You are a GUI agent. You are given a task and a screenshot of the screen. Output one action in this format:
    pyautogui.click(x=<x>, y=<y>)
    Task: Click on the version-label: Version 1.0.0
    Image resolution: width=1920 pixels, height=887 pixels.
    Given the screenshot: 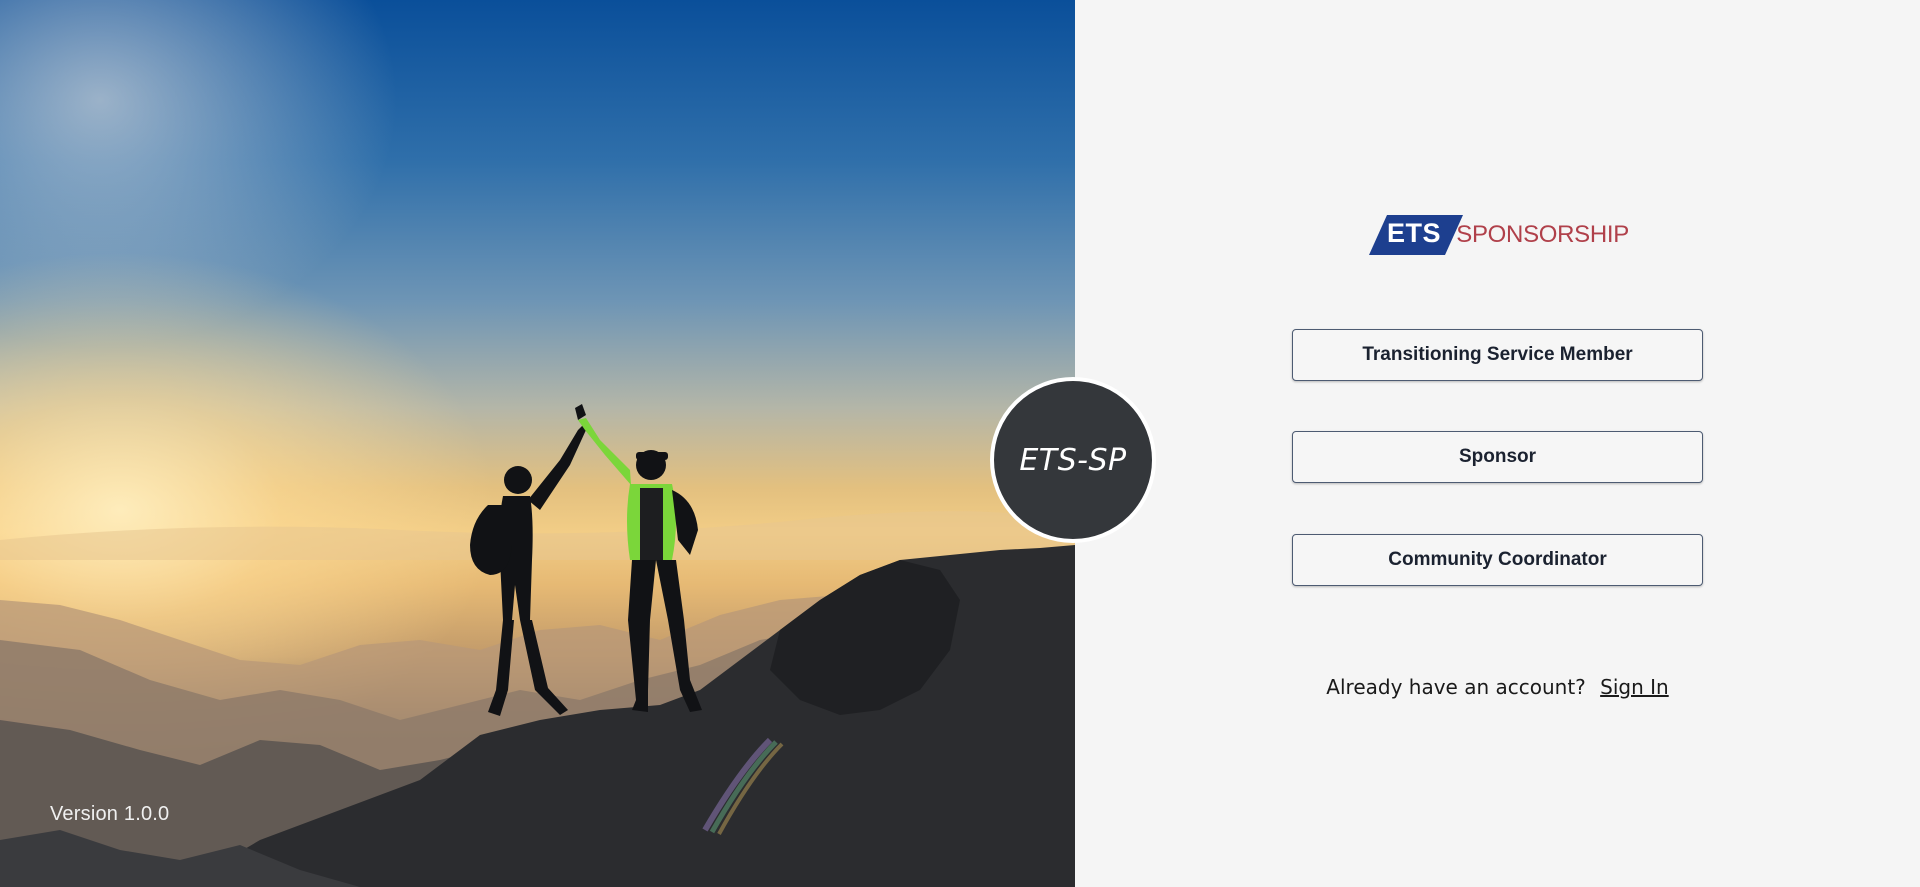 What is the action you would take?
    pyautogui.click(x=110, y=814)
    